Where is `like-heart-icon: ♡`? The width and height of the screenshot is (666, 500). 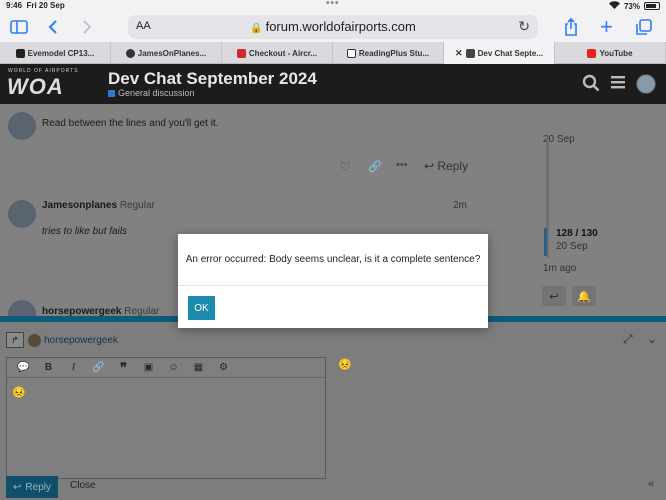
like-heart-icon: ♡ is located at coordinates (345, 167).